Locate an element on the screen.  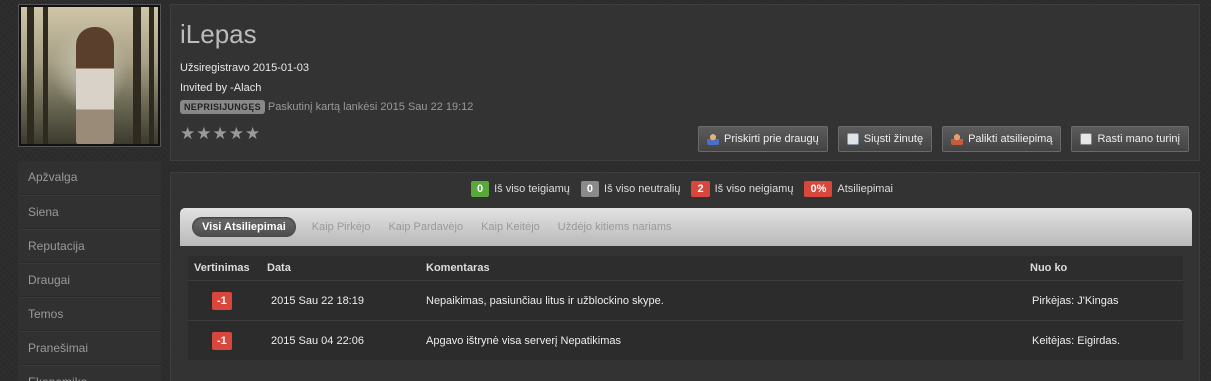
add-friend-button: Priskirti prie draugų is located at coordinates (763, 139).